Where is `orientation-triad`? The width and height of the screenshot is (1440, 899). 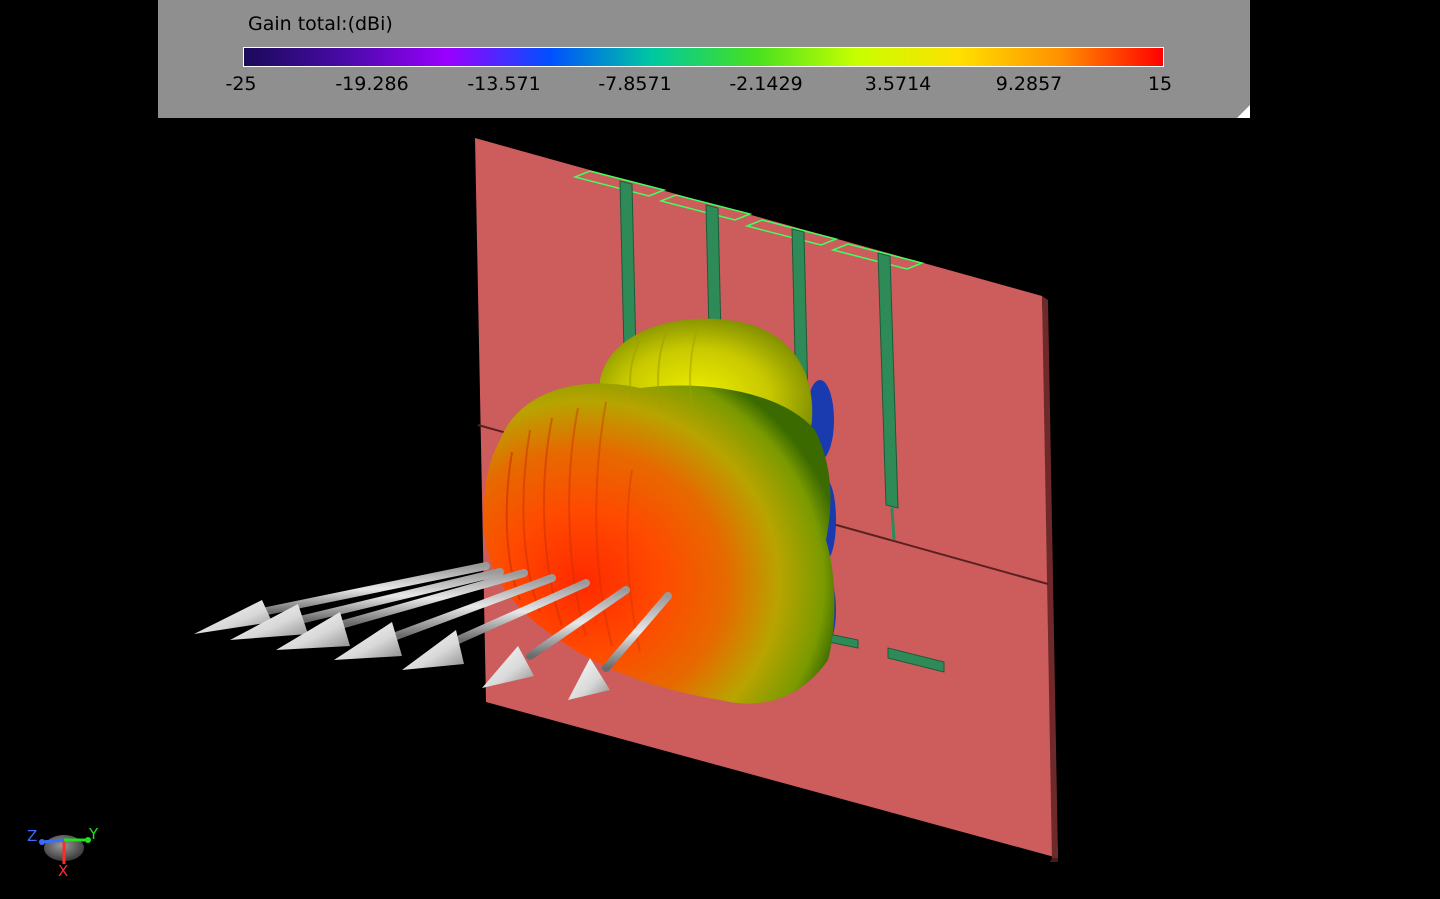 orientation-triad is located at coordinates (65, 849).